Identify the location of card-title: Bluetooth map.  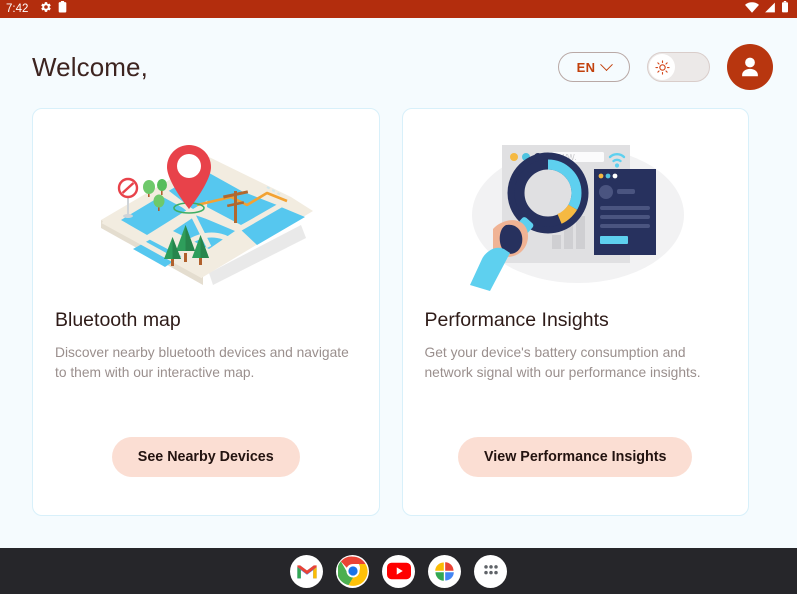
(118, 320).